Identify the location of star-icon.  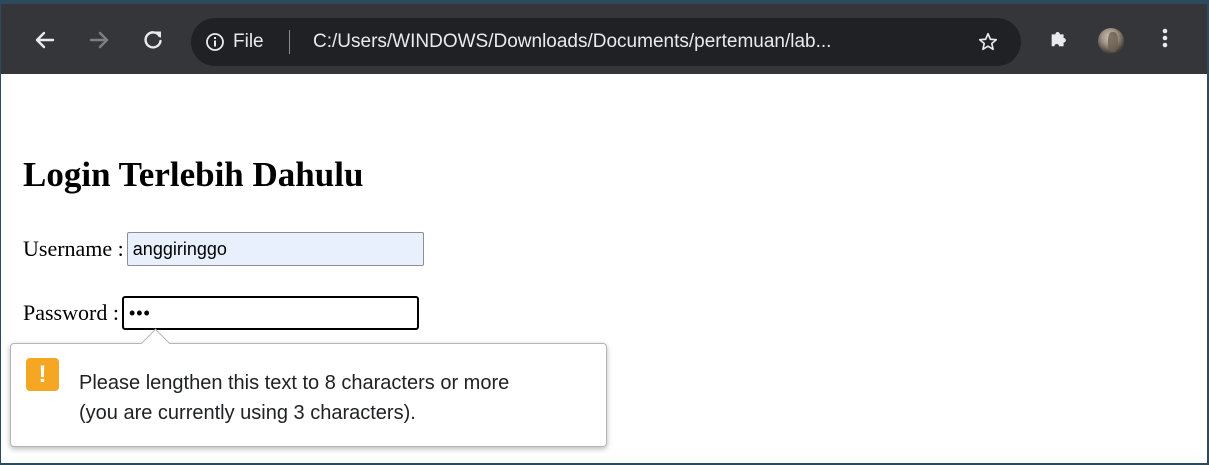
(988, 42).